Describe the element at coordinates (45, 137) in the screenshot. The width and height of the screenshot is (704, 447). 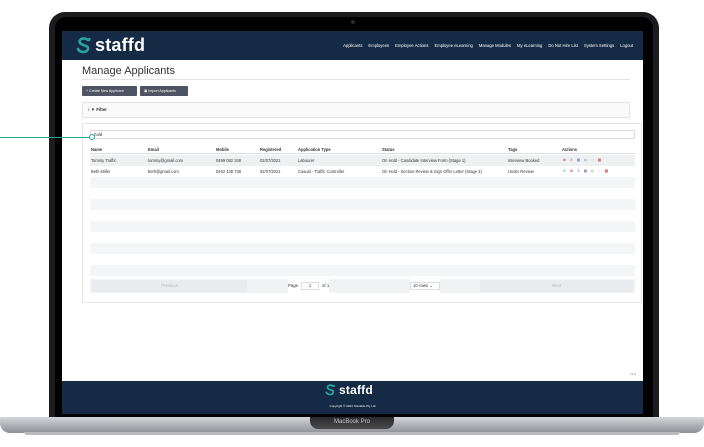
I see `callout-line` at that location.